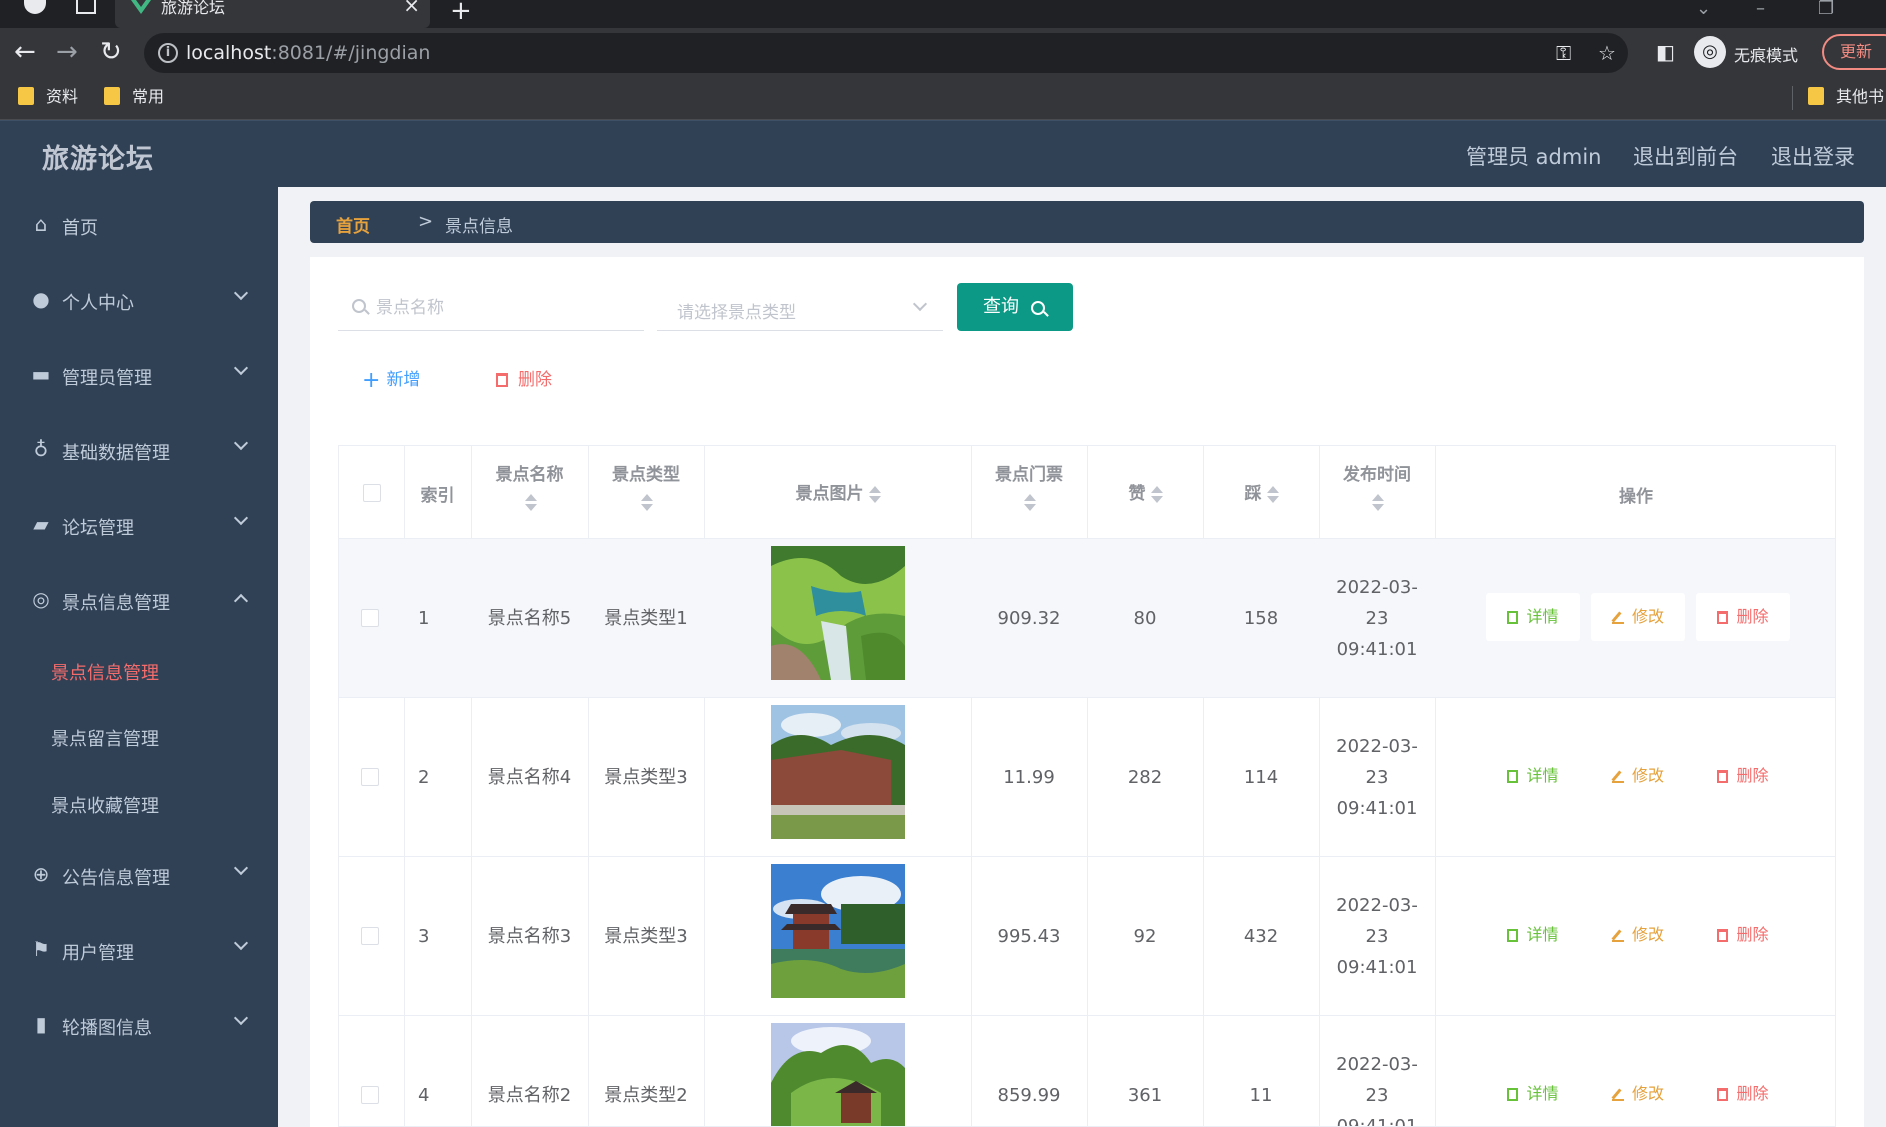 This screenshot has height=1127, width=1886. Describe the element at coordinates (111, 52) in the screenshot. I see `reload-icon: ↻` at that location.